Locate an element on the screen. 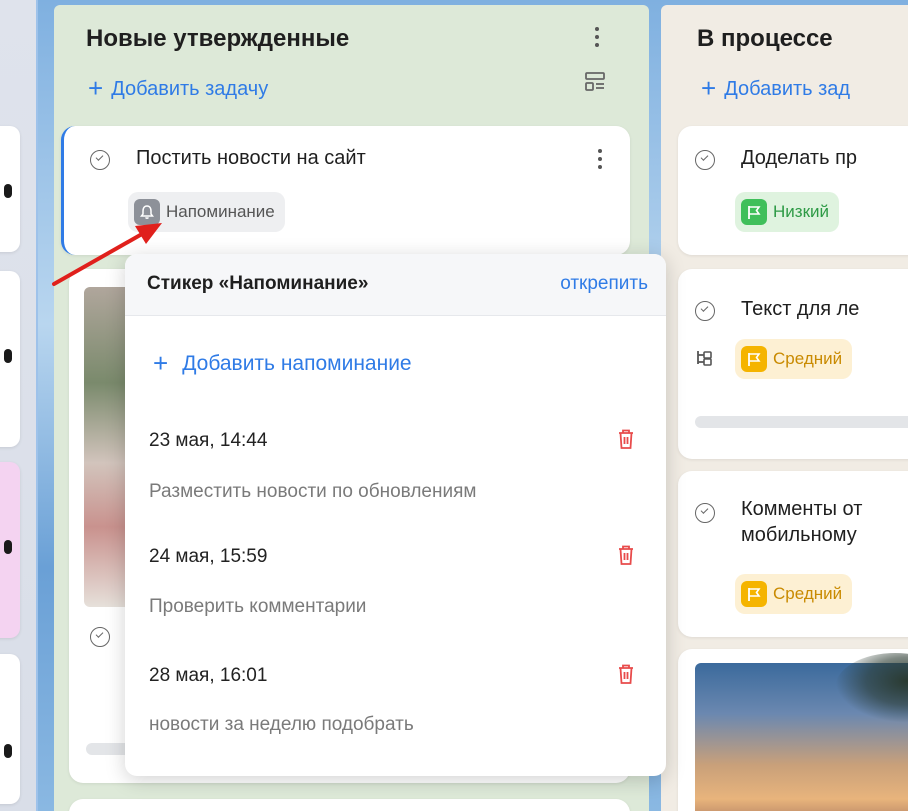  add-task-label: Добавить зад is located at coordinates (787, 89).